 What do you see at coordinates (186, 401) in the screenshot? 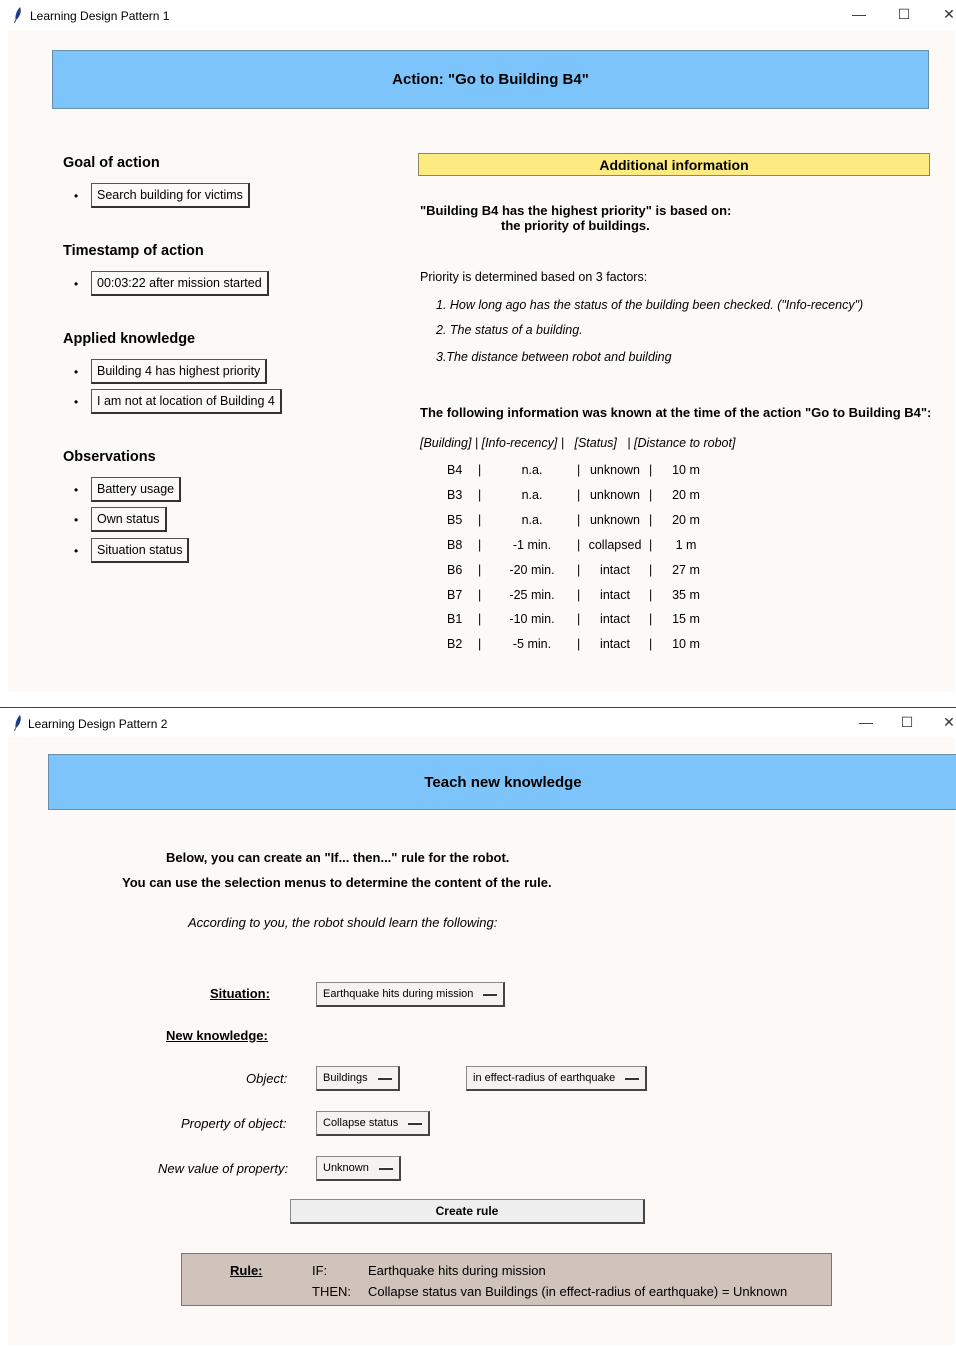
I see `knowledge-item: I am not at location of Building 4` at bounding box center [186, 401].